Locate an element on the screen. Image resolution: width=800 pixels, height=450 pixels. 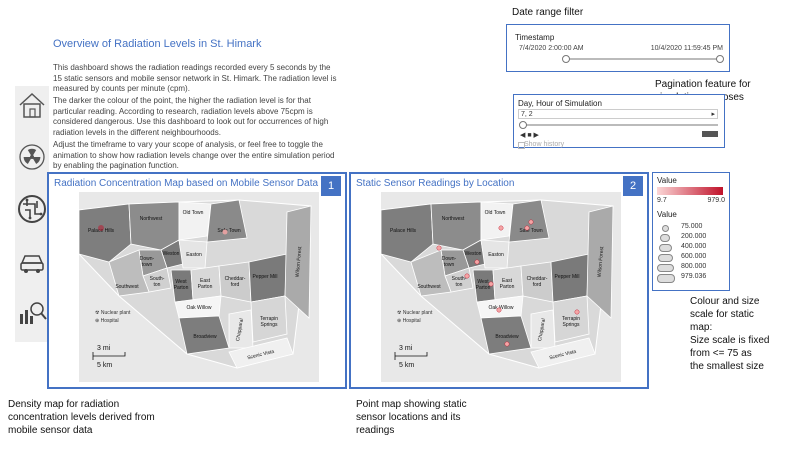
sidebar-nav is located at coordinates (32, 214).